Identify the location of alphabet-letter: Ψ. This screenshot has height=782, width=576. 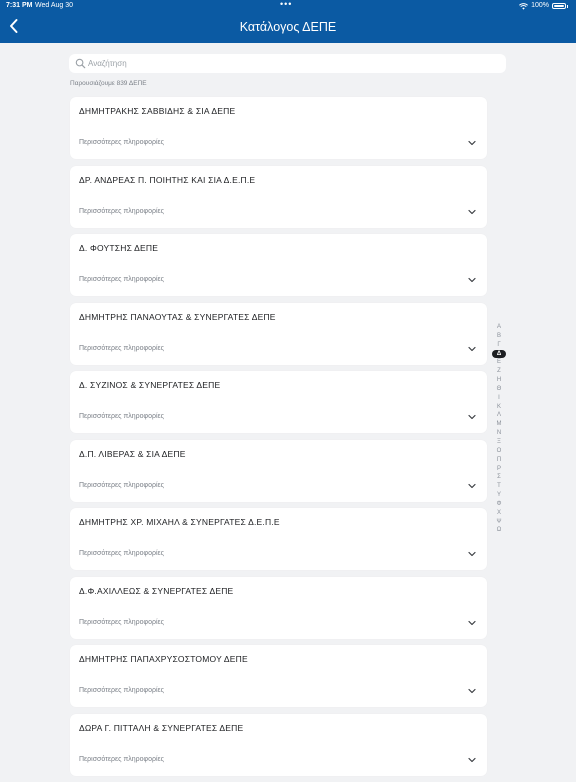
(499, 522).